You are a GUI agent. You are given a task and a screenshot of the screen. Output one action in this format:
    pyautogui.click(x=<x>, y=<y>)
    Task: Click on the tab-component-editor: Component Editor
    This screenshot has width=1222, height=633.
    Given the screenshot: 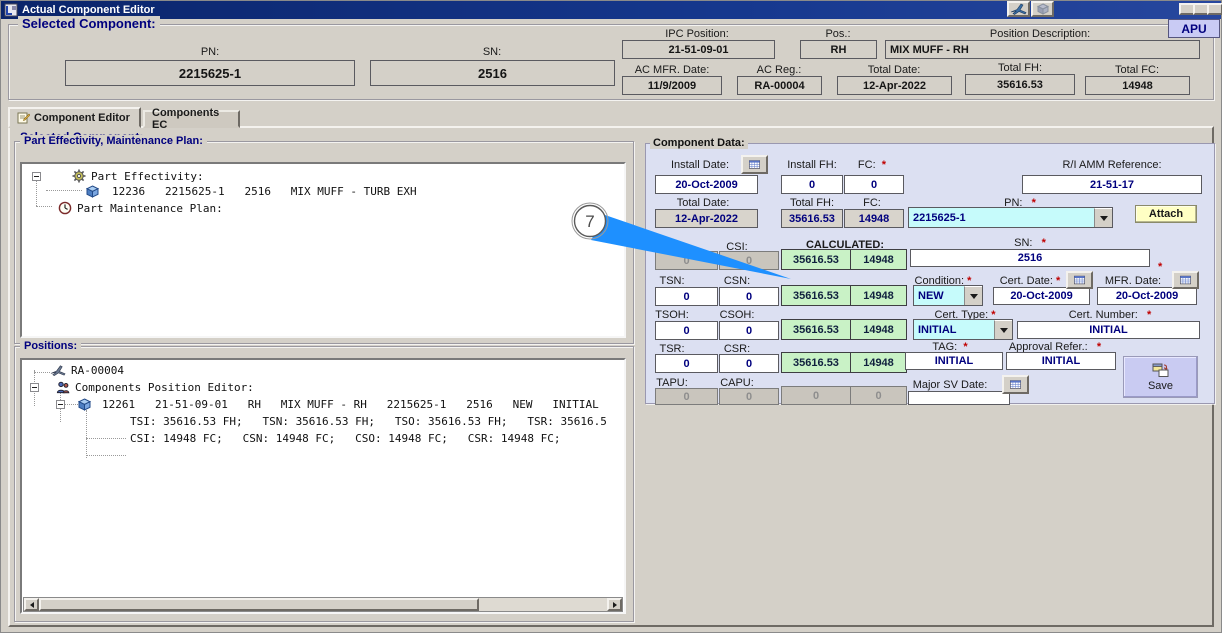 What is the action you would take?
    pyautogui.click(x=74, y=117)
    